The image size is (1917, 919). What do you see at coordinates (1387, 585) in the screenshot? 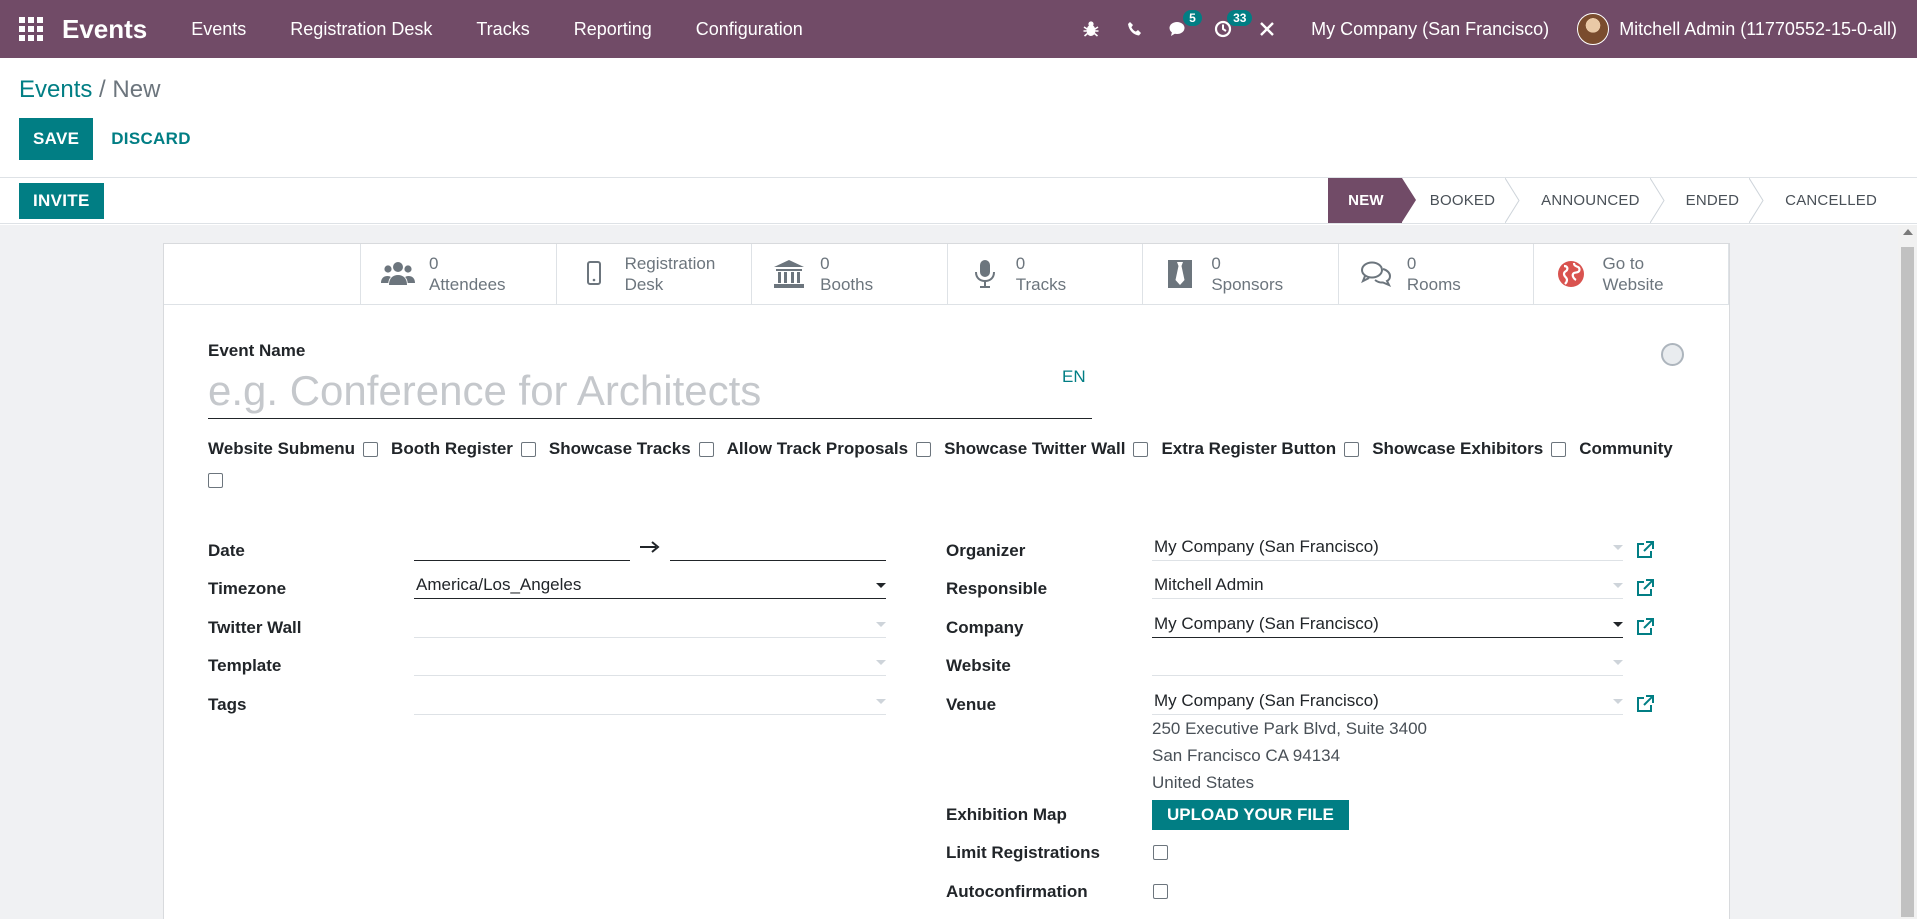
I see `responsible-input: Mitchell Admin` at bounding box center [1387, 585].